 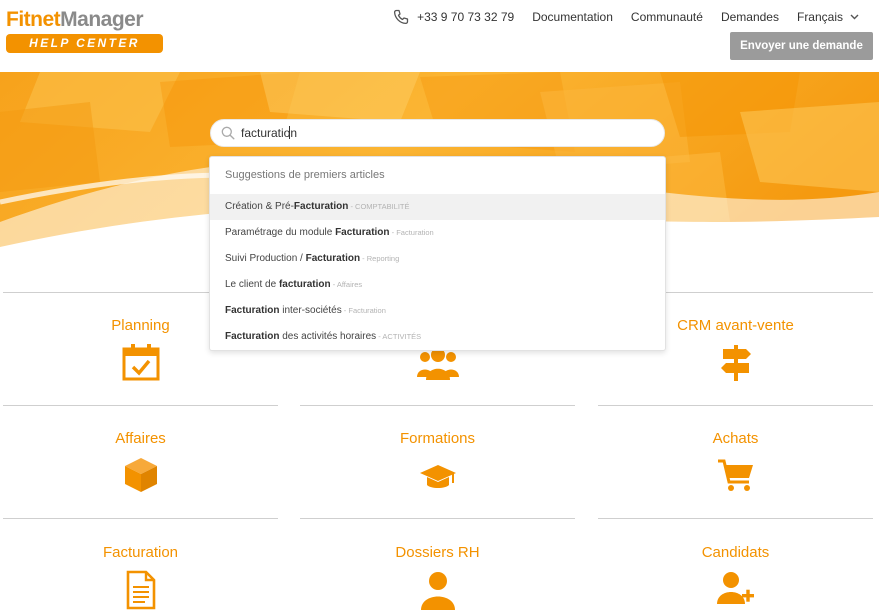 I want to click on category-candidats: Candidats, so click(x=735, y=576).